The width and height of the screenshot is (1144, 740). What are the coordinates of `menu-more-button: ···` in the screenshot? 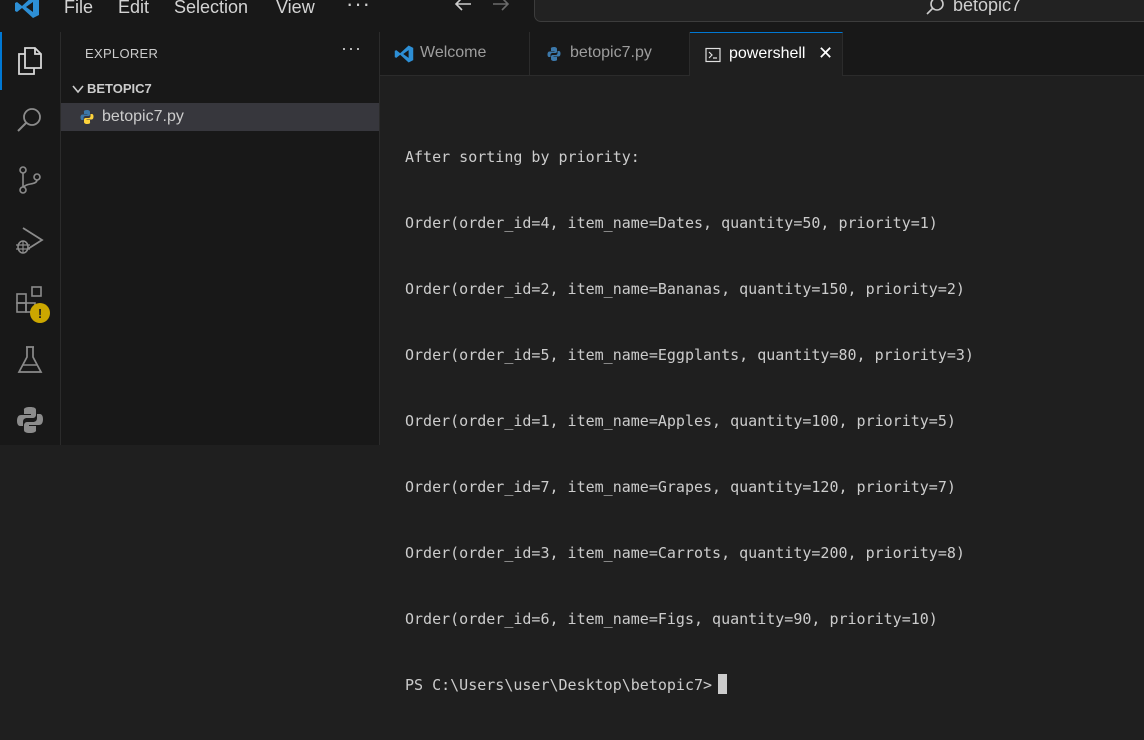 It's located at (358, 8).